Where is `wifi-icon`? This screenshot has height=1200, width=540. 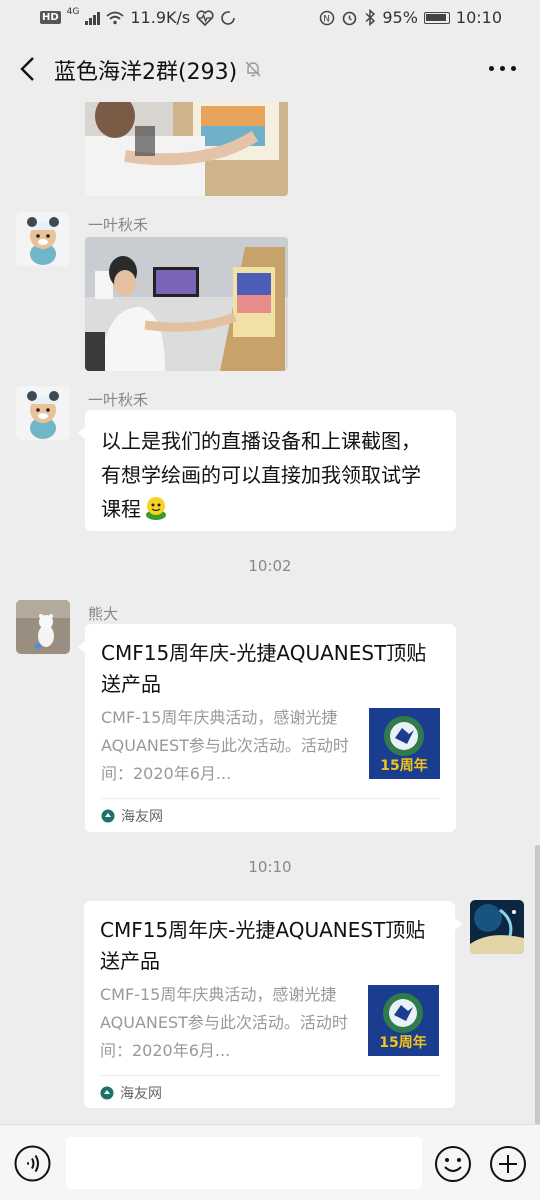
wifi-icon is located at coordinates (115, 17).